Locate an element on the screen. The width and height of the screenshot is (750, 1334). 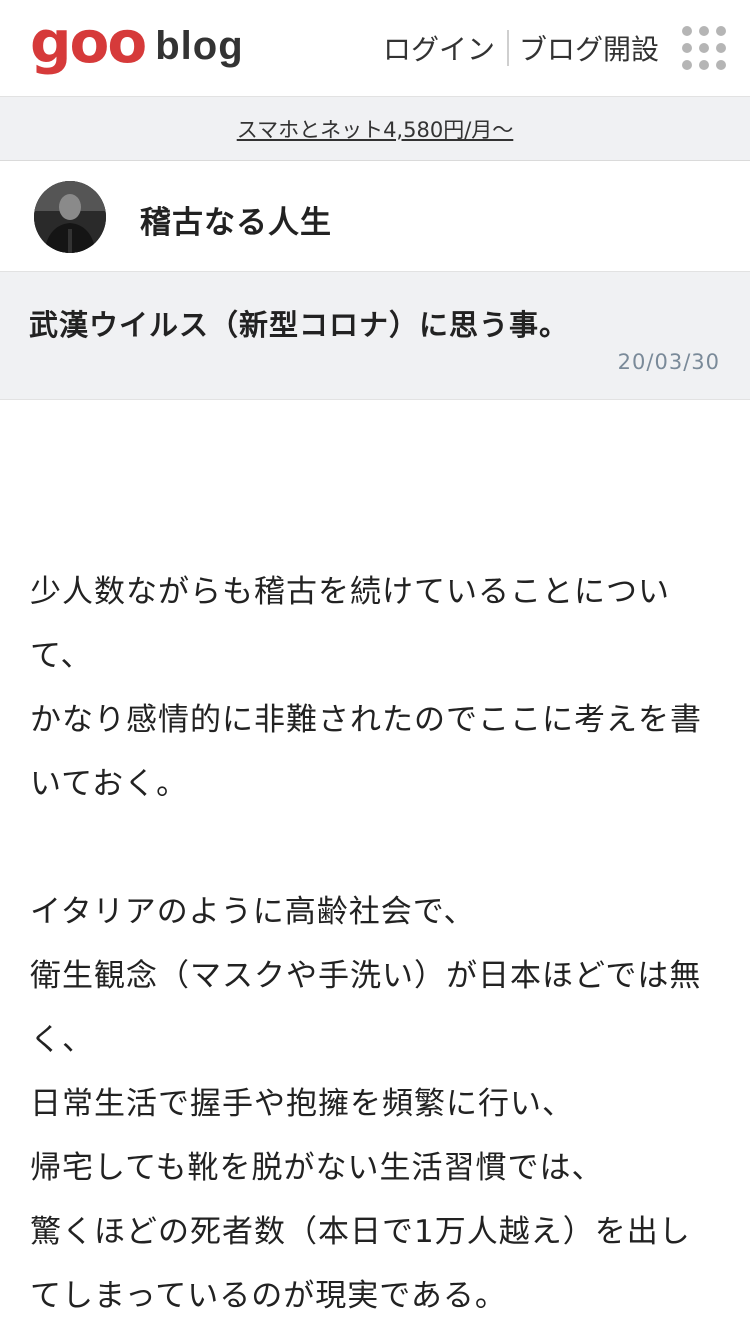
site-header: goo blog ログイン ブログ開設 is located at coordinates (375, 48).